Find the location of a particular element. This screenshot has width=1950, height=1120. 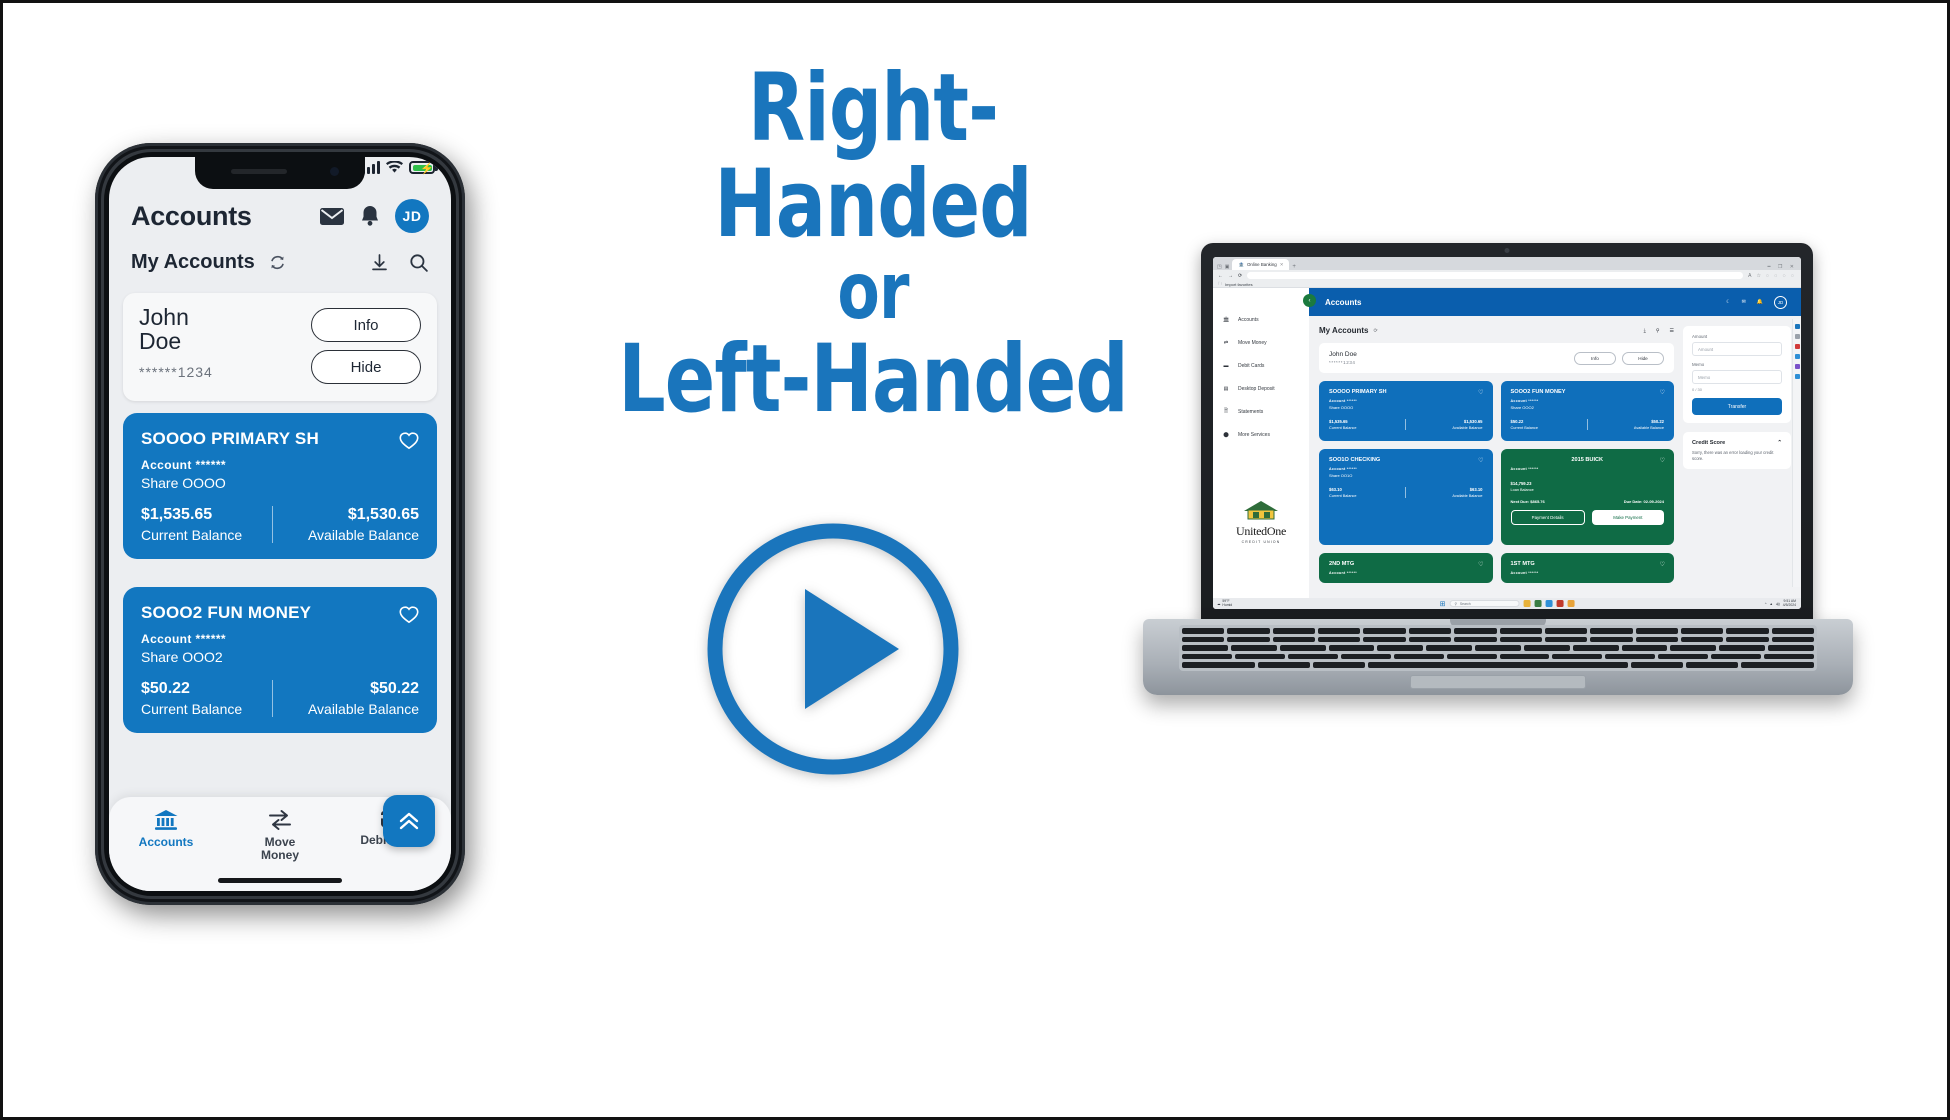

moon-icon: ☾ is located at coordinates (1728, 302).